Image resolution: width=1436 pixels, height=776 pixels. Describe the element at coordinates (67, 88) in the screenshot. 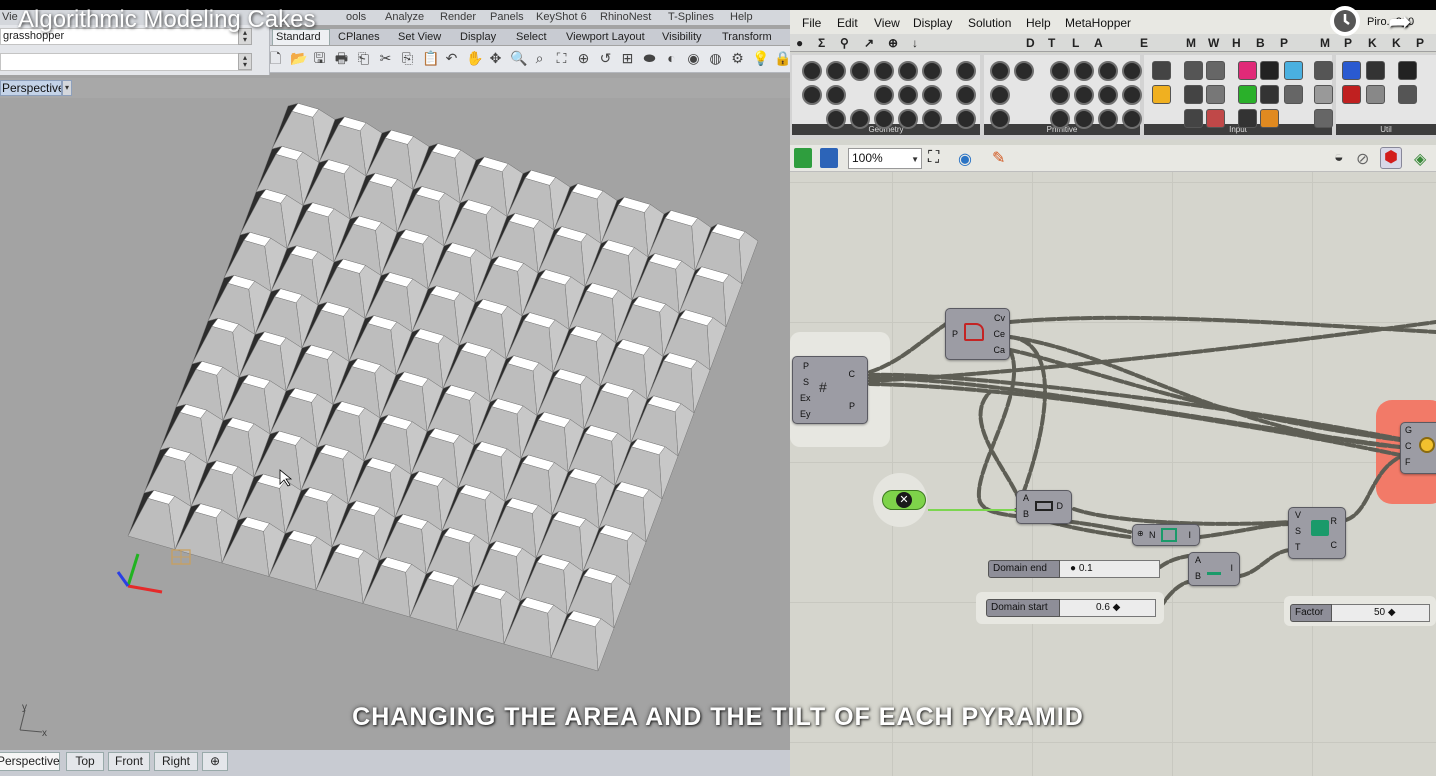

I see `viewport-menu-arrow-icon: ▾` at that location.